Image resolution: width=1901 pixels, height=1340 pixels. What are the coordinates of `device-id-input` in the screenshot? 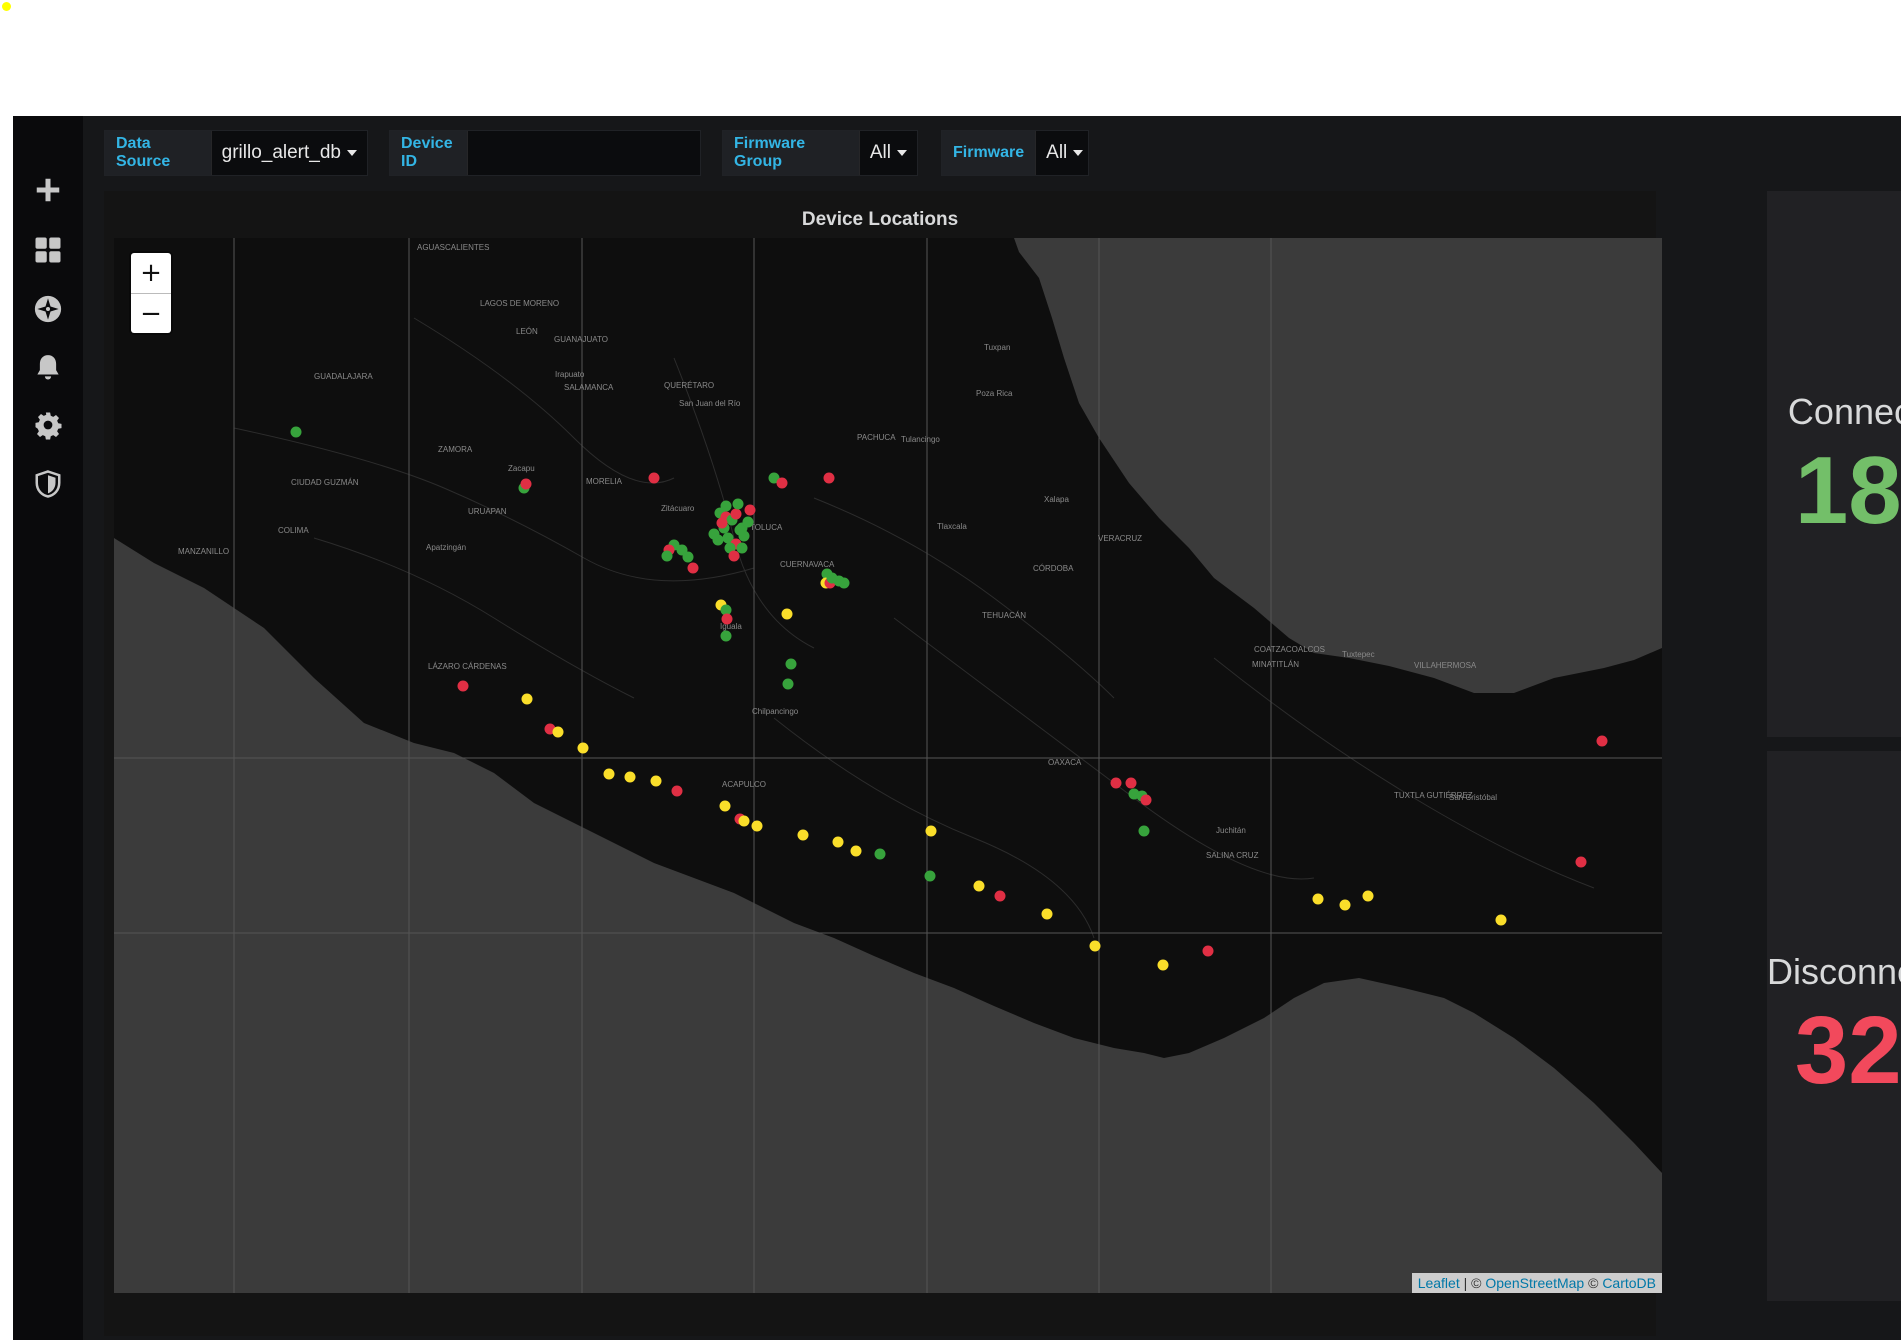 It's located at (584, 153).